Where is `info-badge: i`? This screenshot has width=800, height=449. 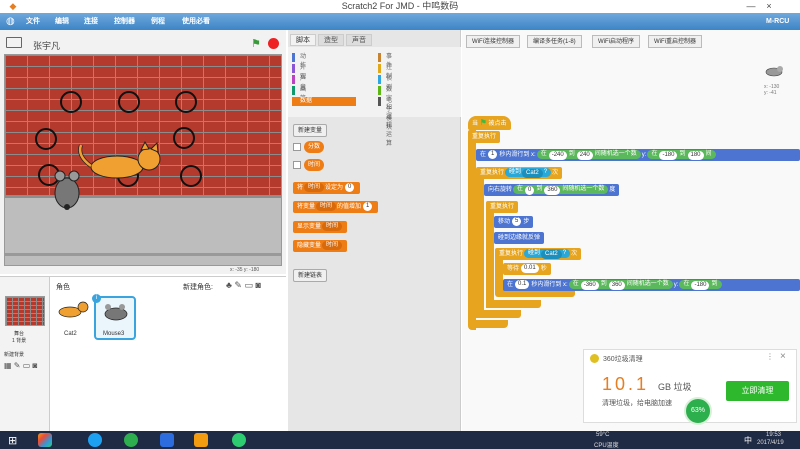 info-badge: i is located at coordinates (96, 298).